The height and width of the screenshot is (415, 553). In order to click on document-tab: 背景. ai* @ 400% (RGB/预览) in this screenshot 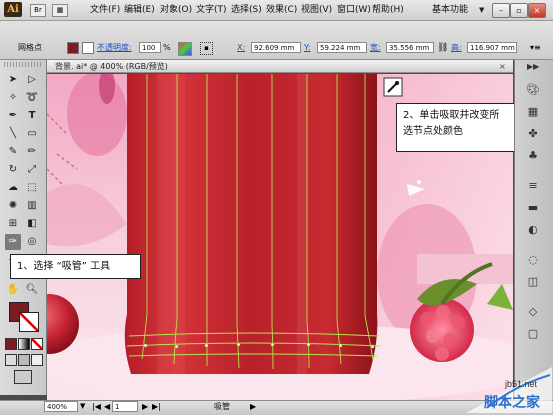, I will do `click(280, 66)`.